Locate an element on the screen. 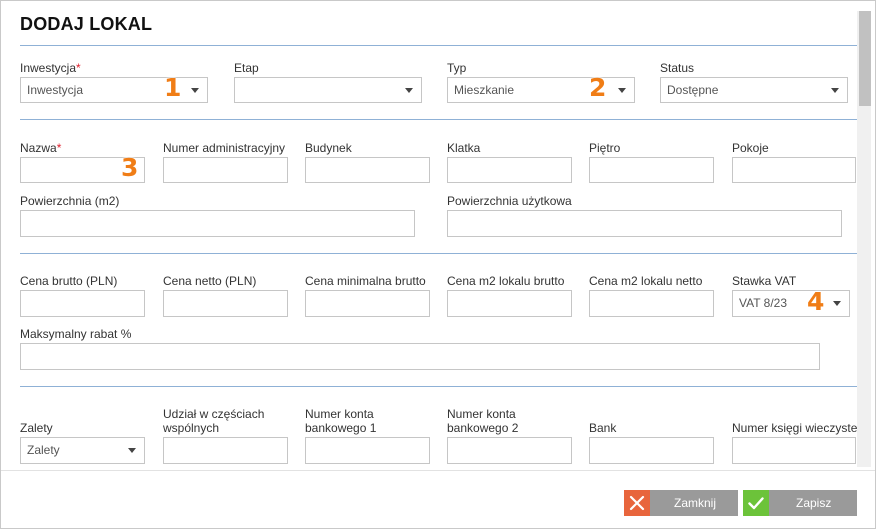 The image size is (876, 529). building-input is located at coordinates (367, 170).